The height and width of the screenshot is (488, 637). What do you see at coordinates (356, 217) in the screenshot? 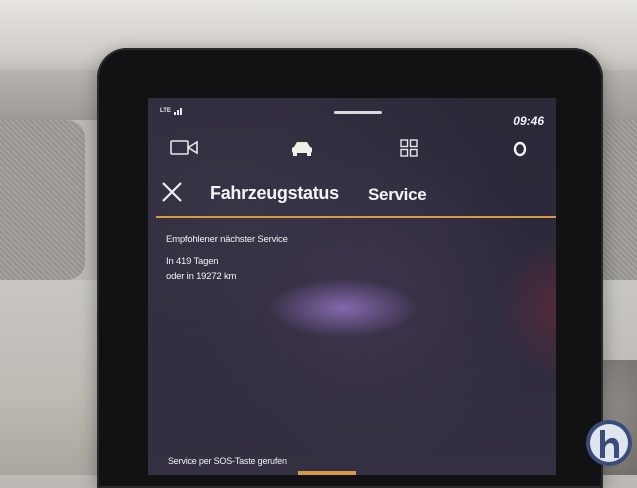
I see `header-divider` at bounding box center [356, 217].